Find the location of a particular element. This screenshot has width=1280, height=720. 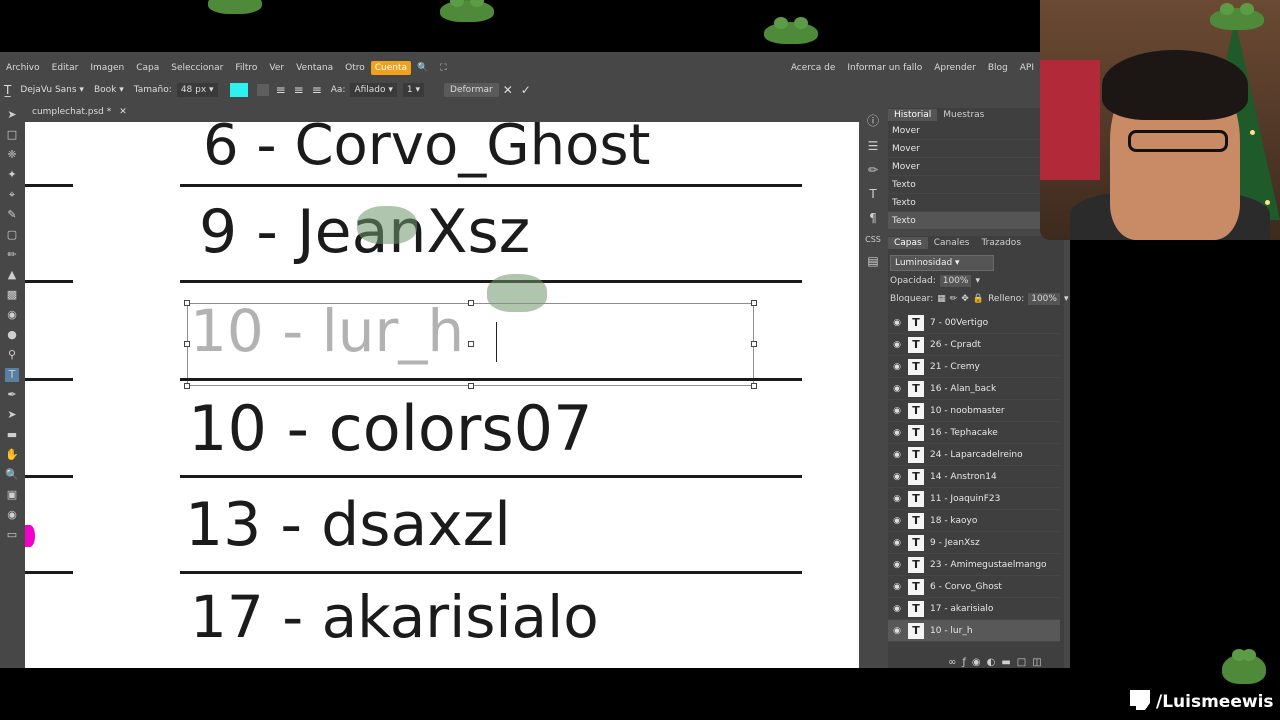

menu-blog: Blog is located at coordinates (998, 68).